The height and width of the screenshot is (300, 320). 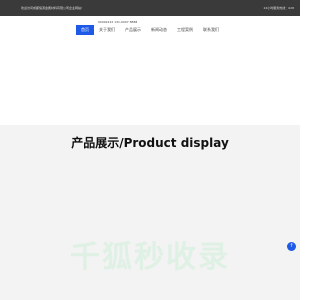 What do you see at coordinates (118, 22) in the screenshot?
I see `header-phone: 00002222 131-0007 8888` at bounding box center [118, 22].